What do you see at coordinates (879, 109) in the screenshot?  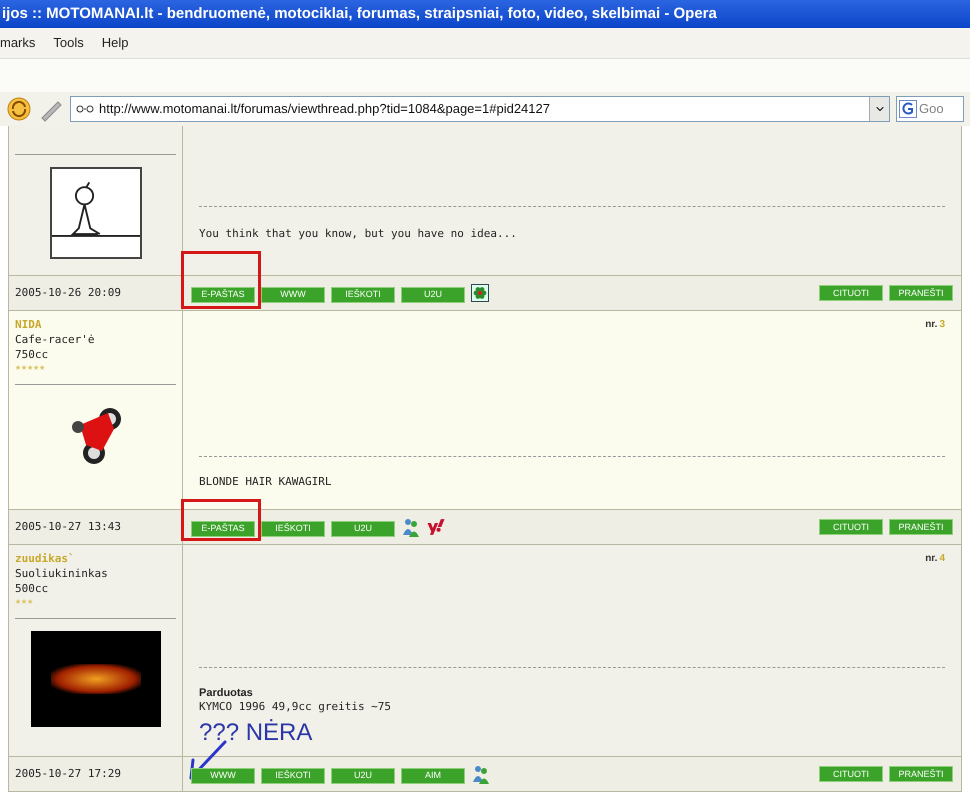 I see `dropdown-button` at bounding box center [879, 109].